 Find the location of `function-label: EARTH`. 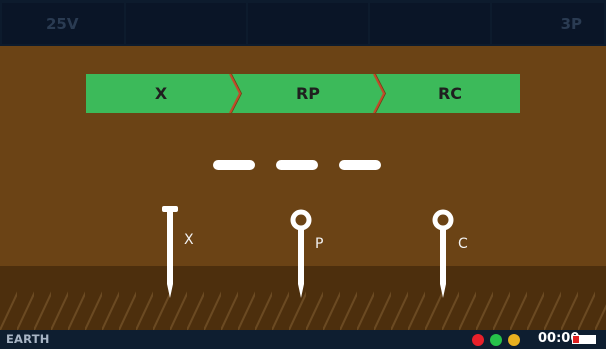

function-label: EARTH is located at coordinates (28, 339).